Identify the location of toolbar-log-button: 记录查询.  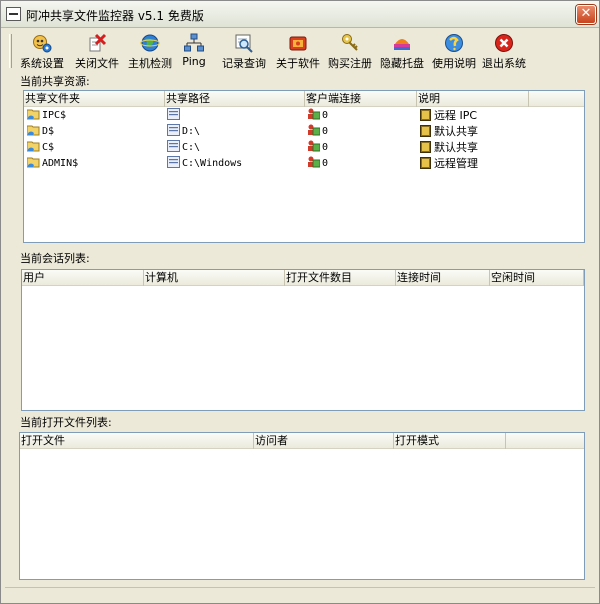
(244, 51).